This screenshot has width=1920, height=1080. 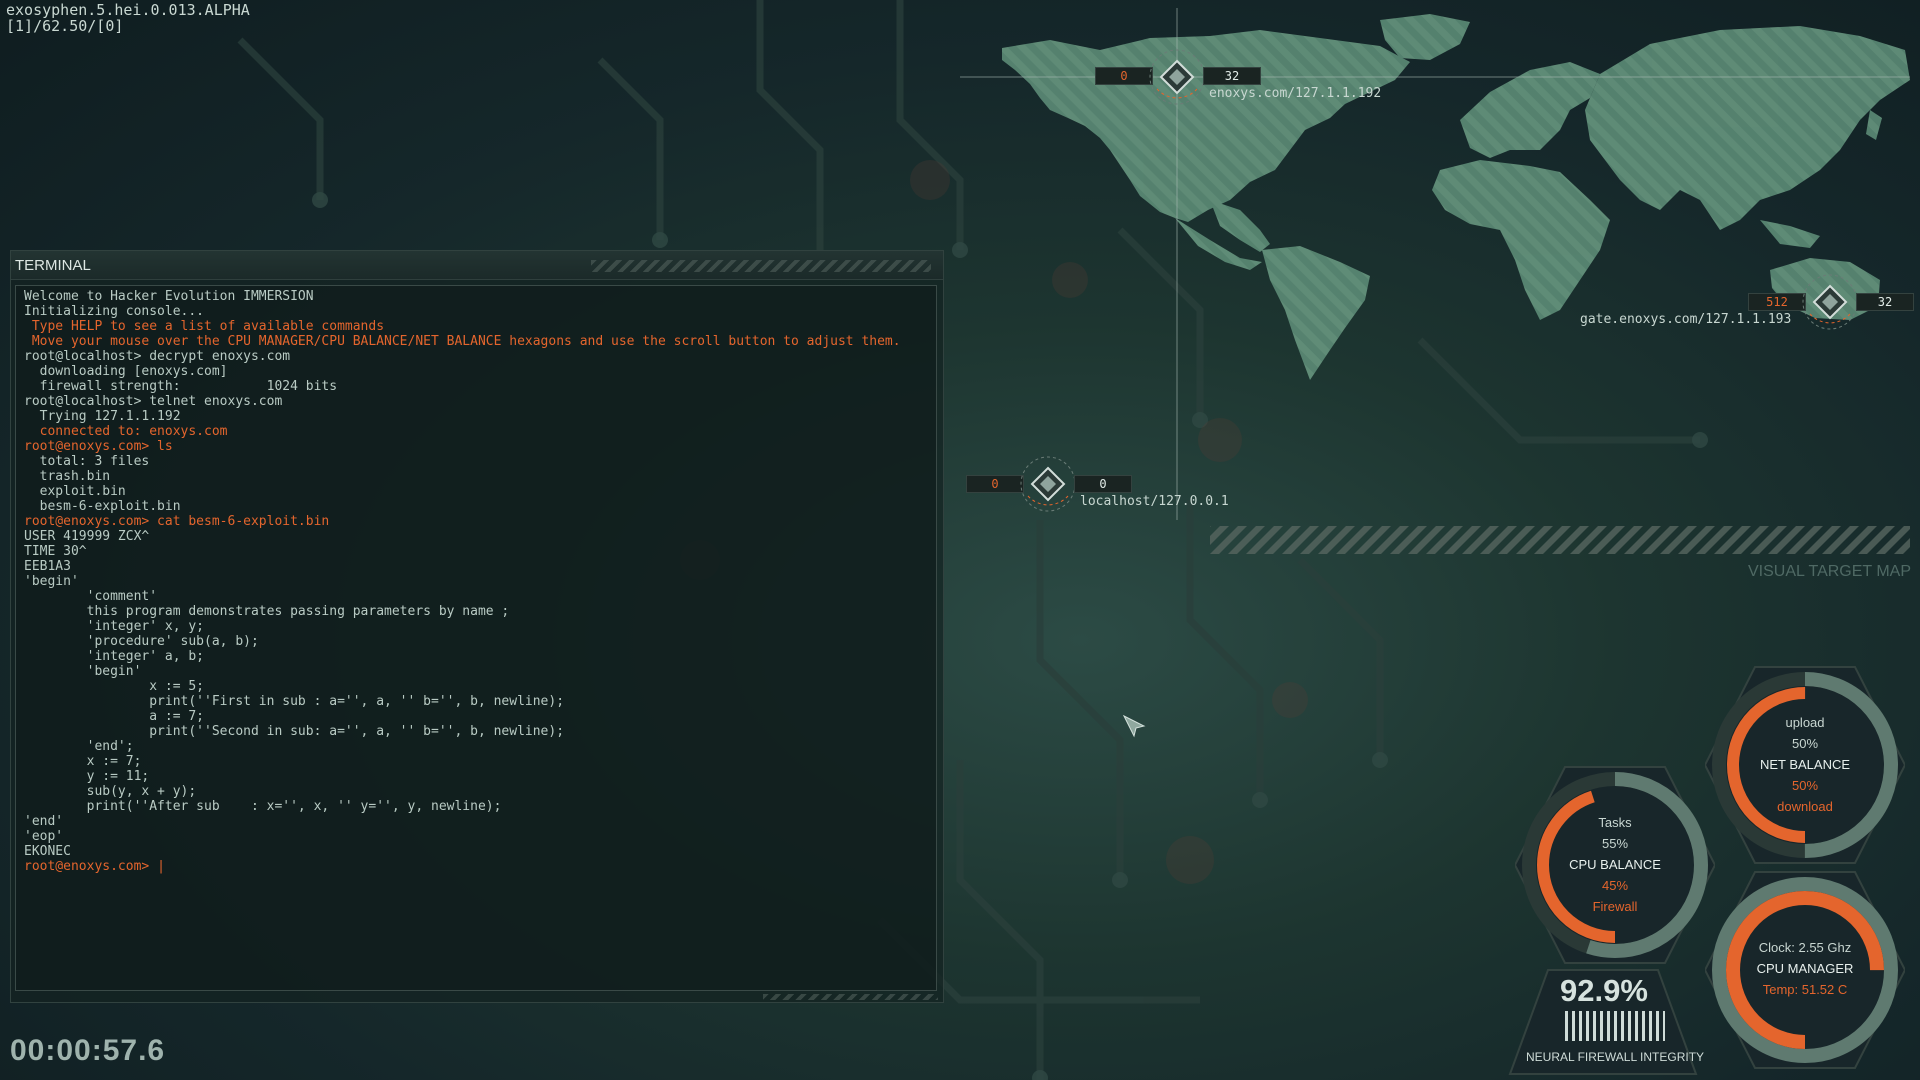 I want to click on session-timer: 00:00:57.6, so click(x=88, y=1050).